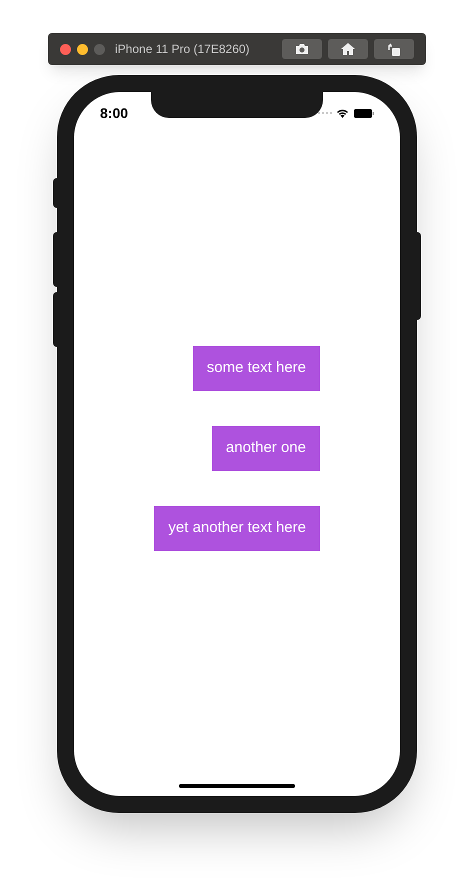 This screenshot has height=879, width=474. I want to click on window-title: iPhone 11 Pro (17E8260), so click(182, 49).